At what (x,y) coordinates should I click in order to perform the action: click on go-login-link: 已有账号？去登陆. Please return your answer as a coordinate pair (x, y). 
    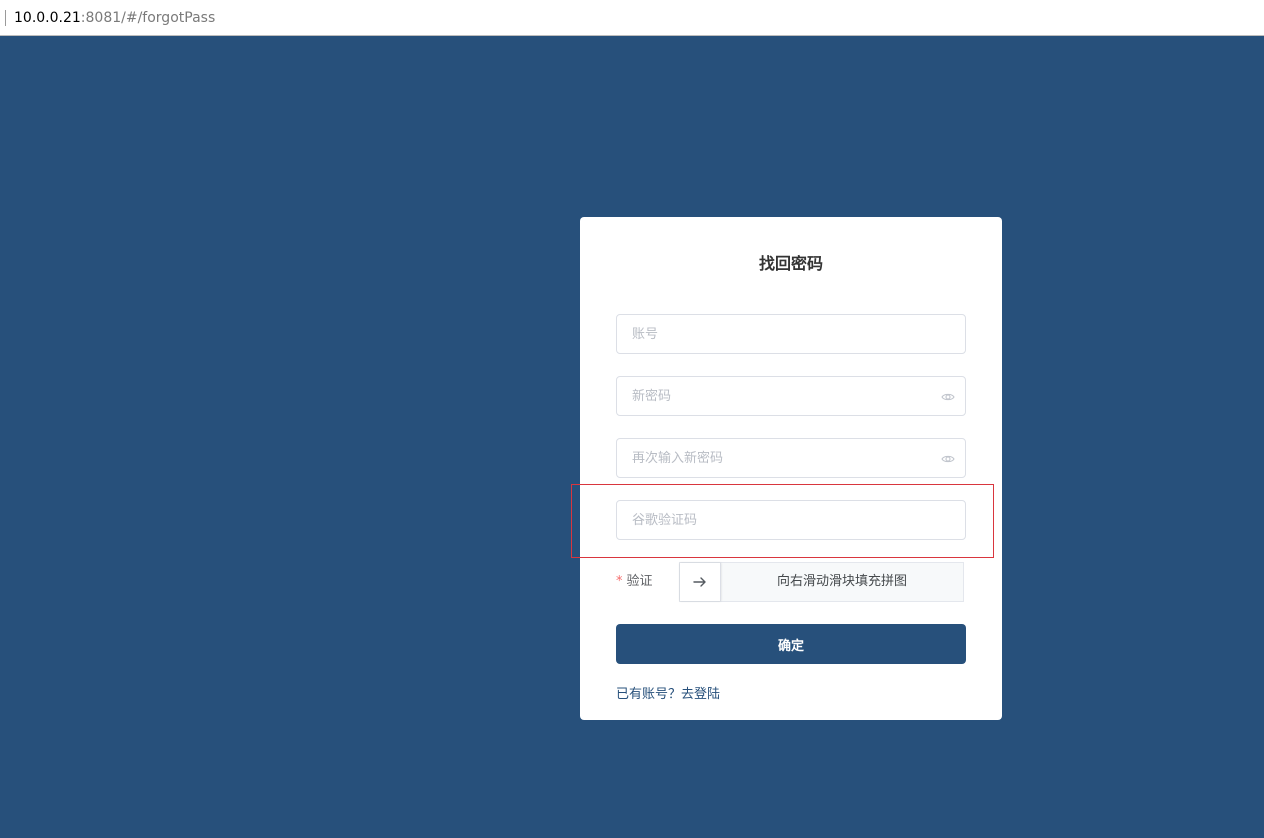
    Looking at the image, I should click on (668, 695).